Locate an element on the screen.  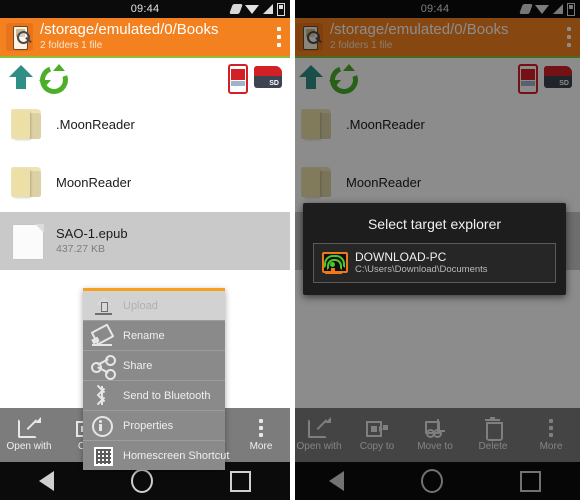
battery-icon is located at coordinates (281, 9).